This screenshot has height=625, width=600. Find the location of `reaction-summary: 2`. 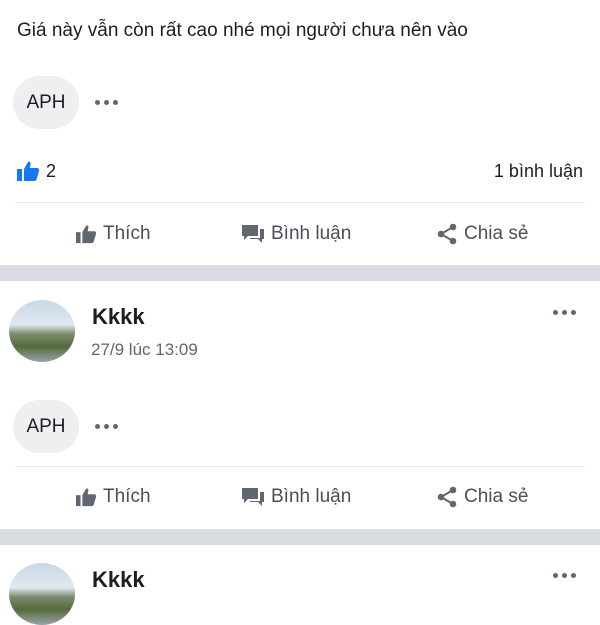

reaction-summary: 2 is located at coordinates (36, 171).